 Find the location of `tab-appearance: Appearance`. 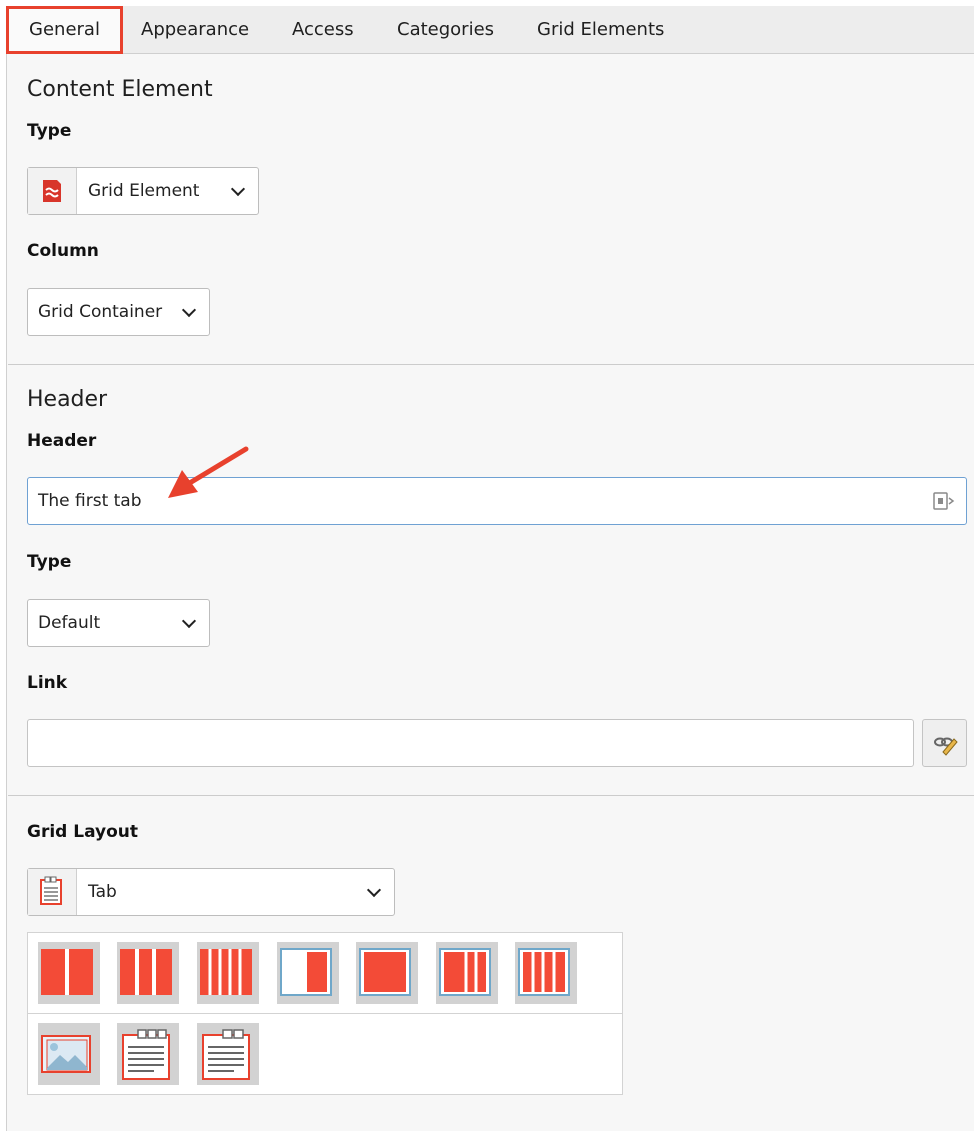

tab-appearance: Appearance is located at coordinates (195, 30).